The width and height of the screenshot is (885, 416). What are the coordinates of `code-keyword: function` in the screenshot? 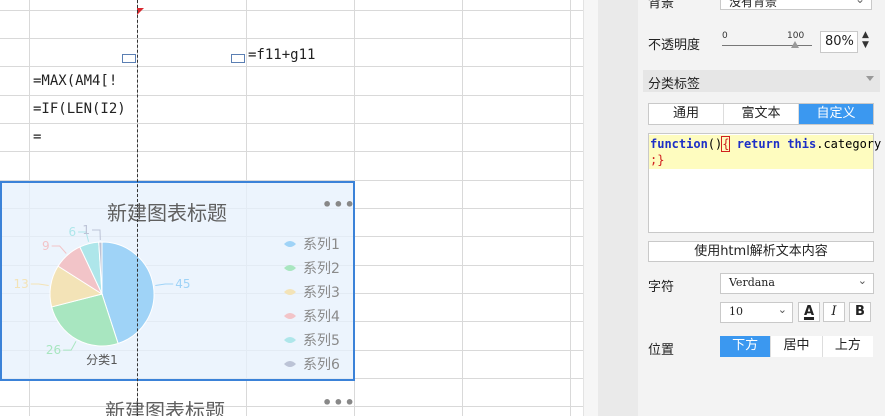 It's located at (679, 144).